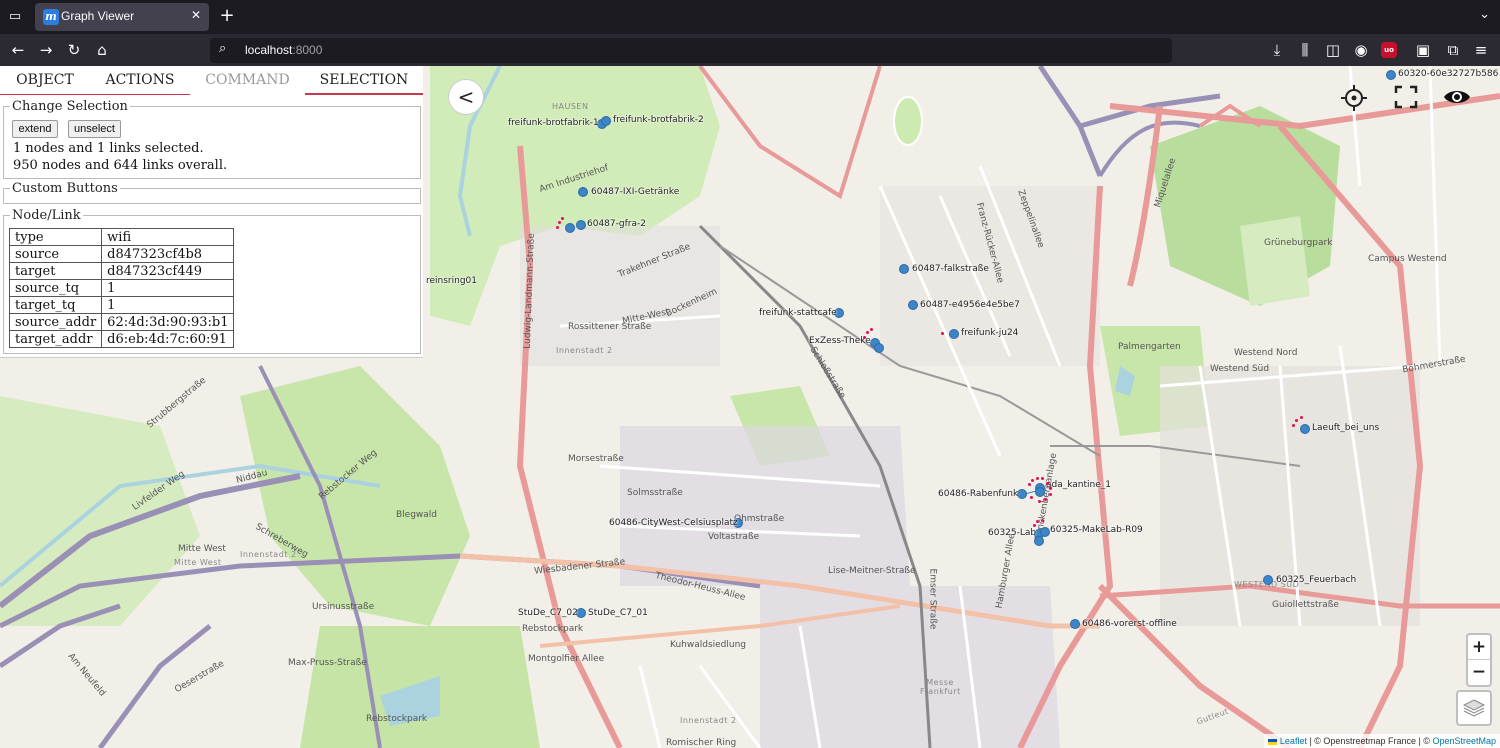 This screenshot has width=1500, height=748. I want to click on tab-command: COMMAND, so click(247, 80).